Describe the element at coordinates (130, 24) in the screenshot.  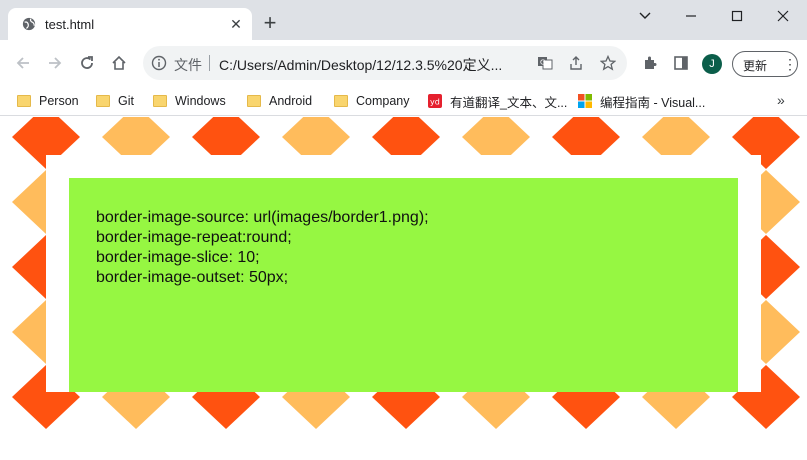
I see `tab-test-html: test.html ✕` at that location.